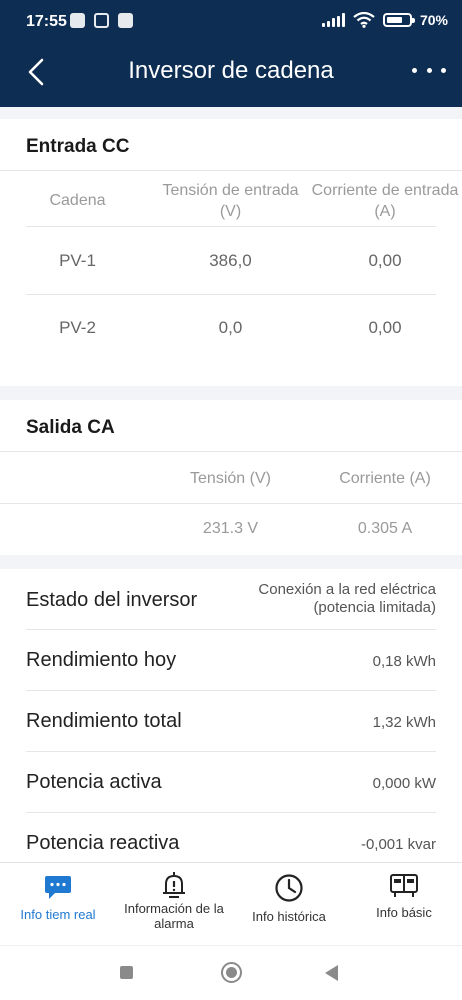 The height and width of the screenshot is (1000, 462). What do you see at coordinates (104, 721) in the screenshot?
I see `info-label: Rendimiento total` at bounding box center [104, 721].